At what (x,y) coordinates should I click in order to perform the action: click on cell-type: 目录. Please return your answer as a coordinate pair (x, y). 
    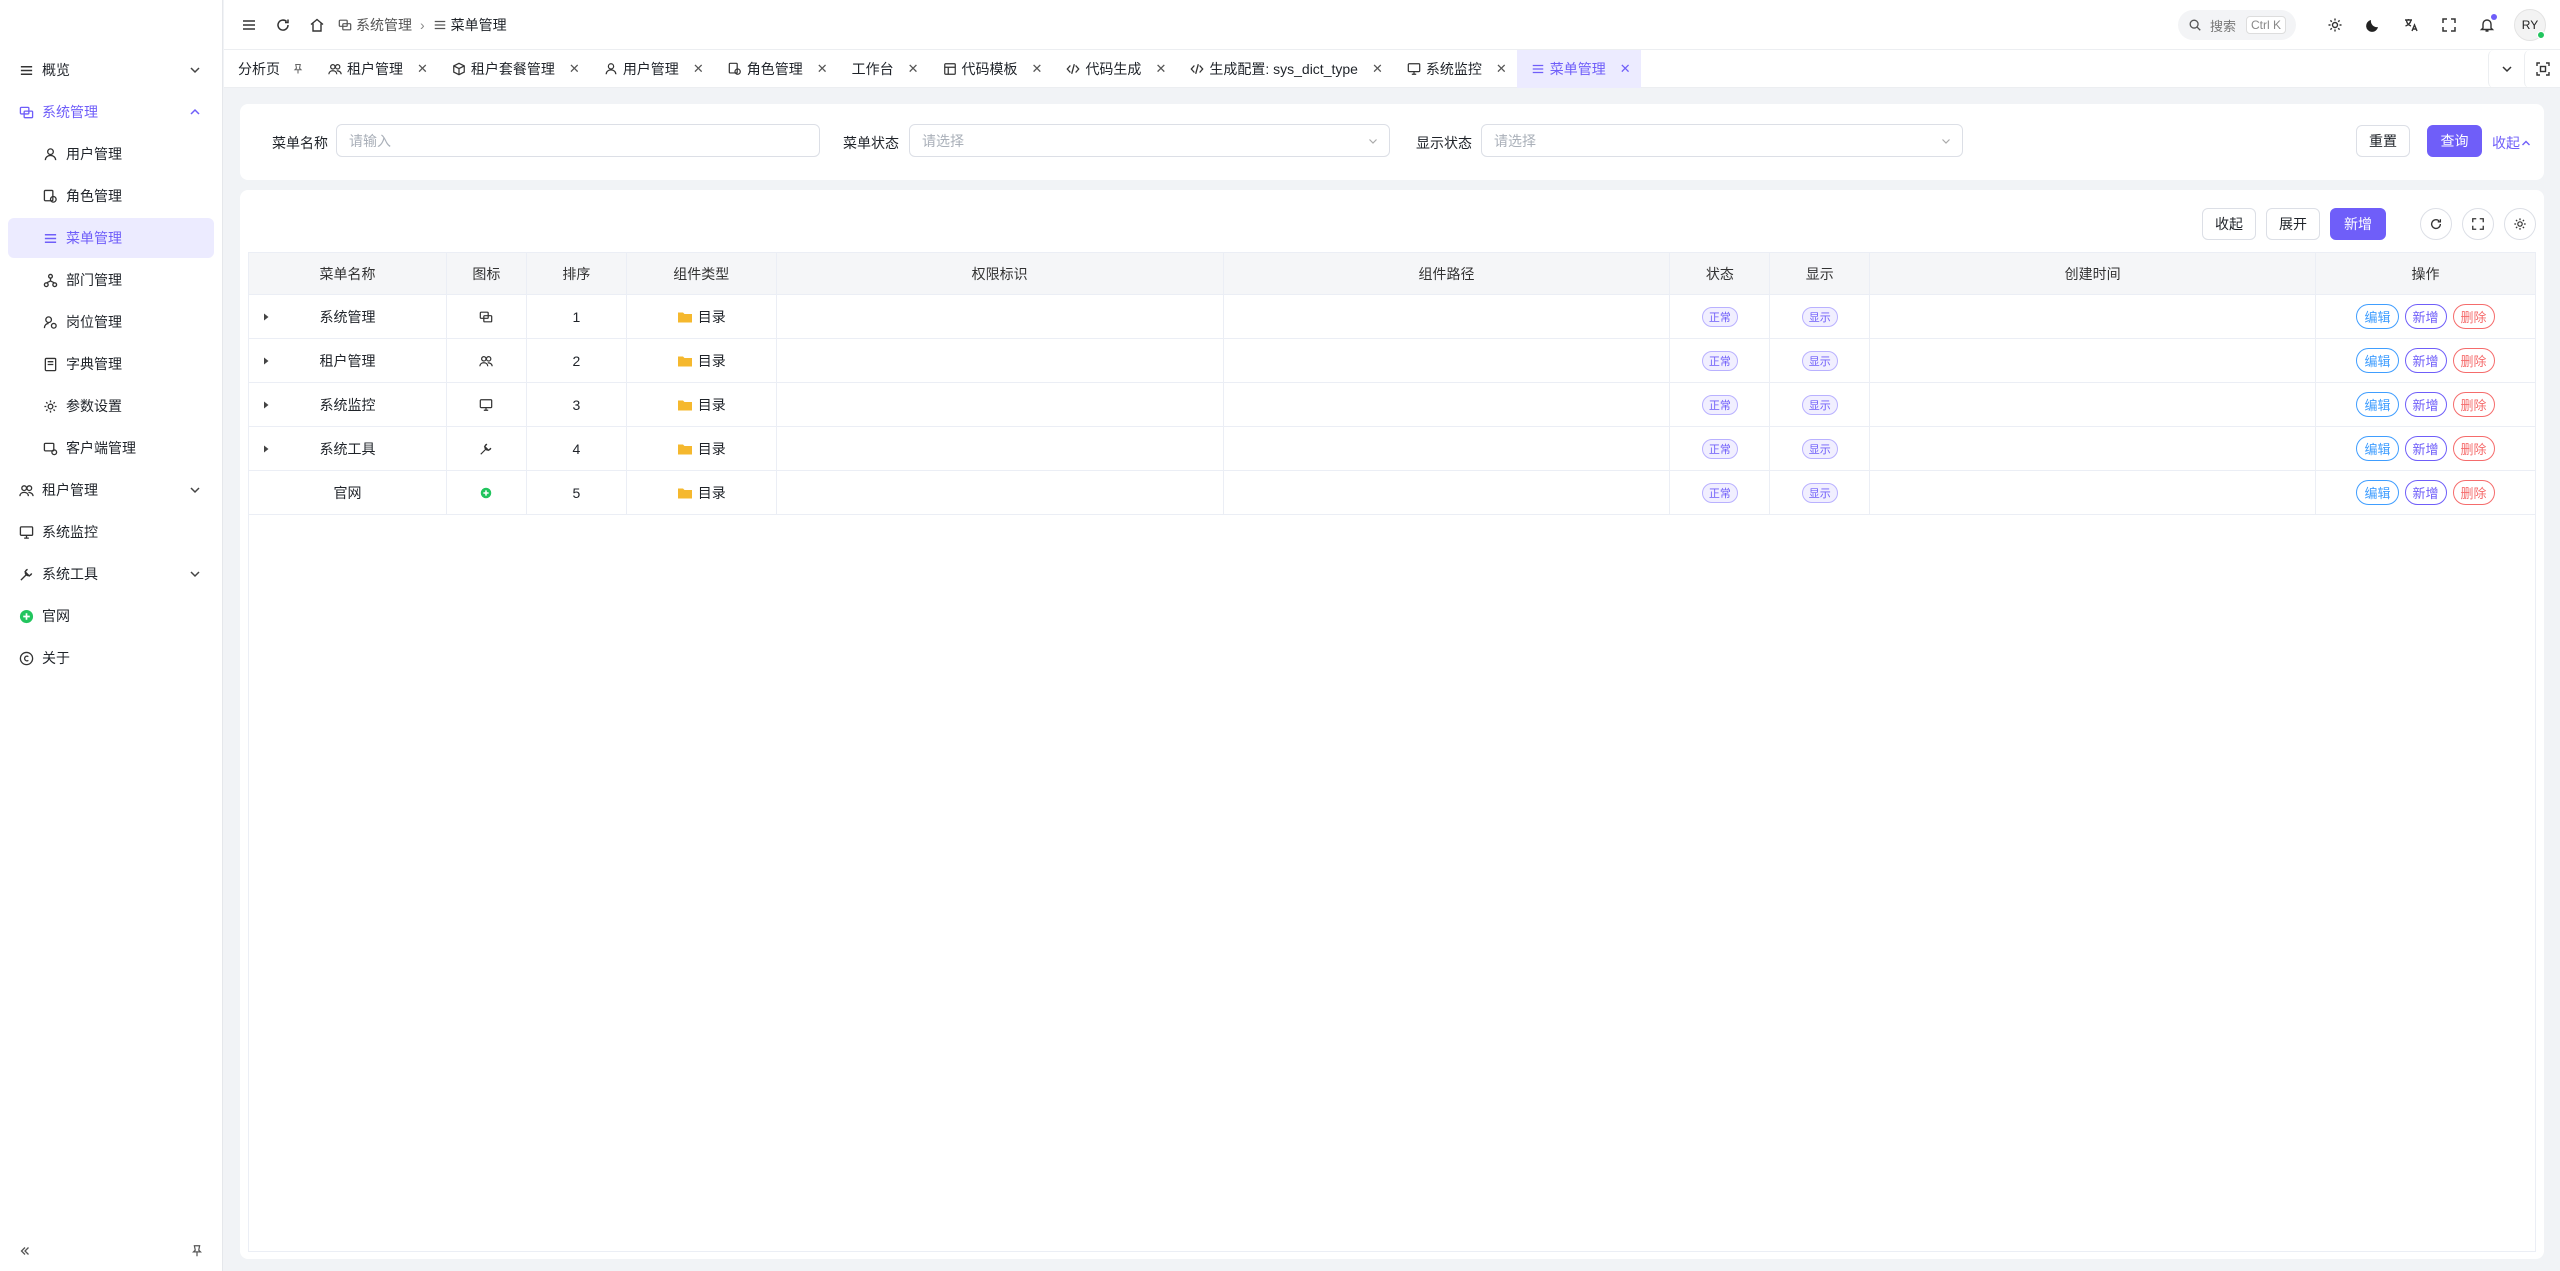
    Looking at the image, I should click on (702, 448).